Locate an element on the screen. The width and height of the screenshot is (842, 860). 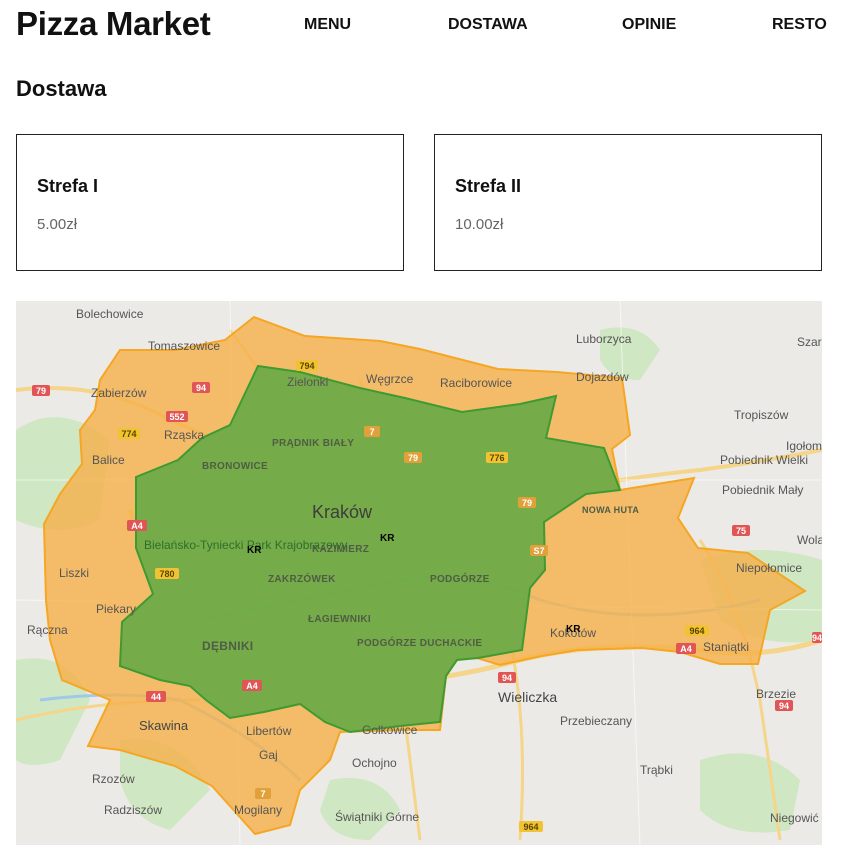
place-label: Rząska is located at coordinates (184, 435).